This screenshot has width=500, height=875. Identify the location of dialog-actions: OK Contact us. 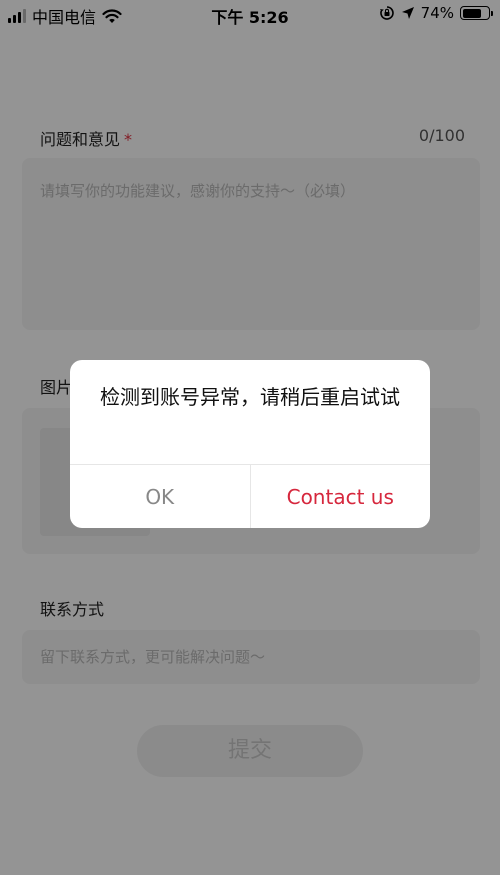
(250, 496).